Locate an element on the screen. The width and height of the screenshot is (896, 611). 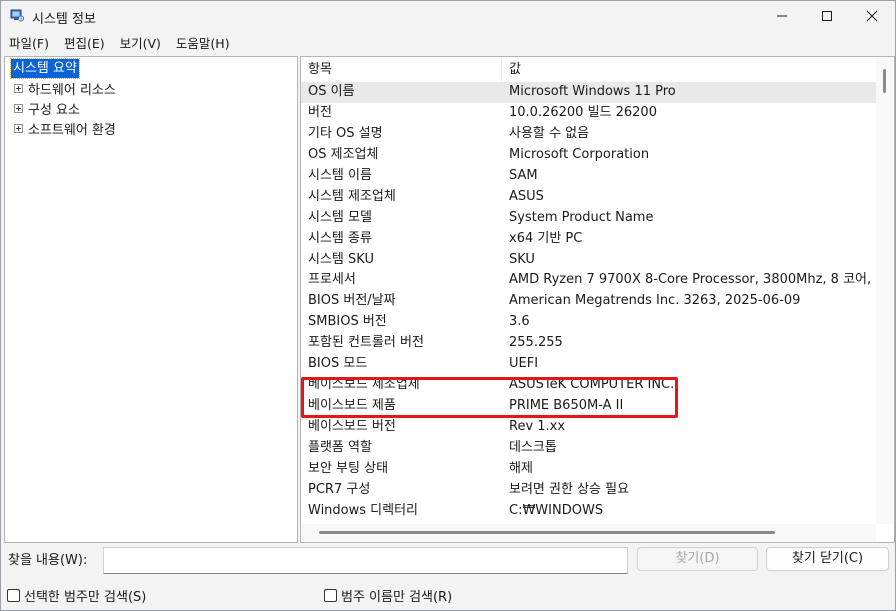
find-button: 찾기(D) is located at coordinates (697, 559).